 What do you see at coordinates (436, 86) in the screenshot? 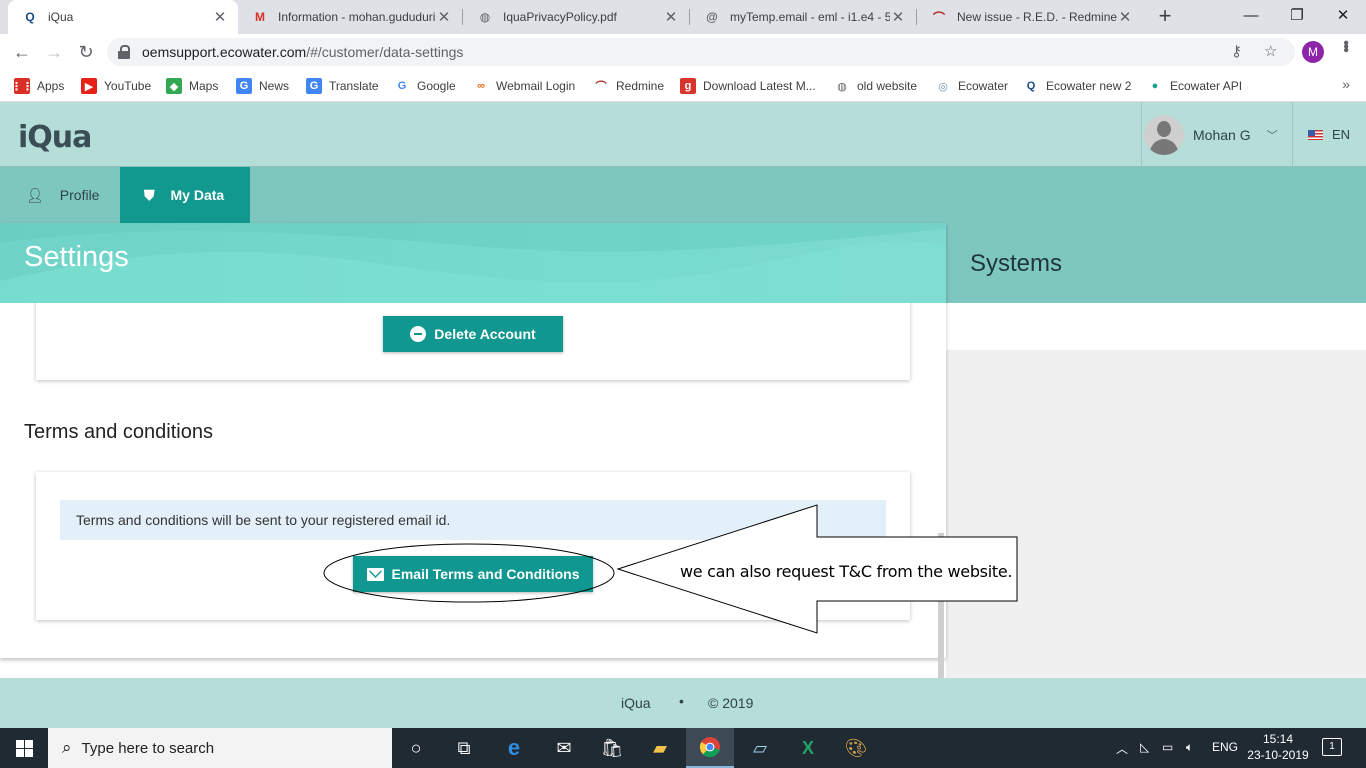
I see `bookmark-label: Google` at bounding box center [436, 86].